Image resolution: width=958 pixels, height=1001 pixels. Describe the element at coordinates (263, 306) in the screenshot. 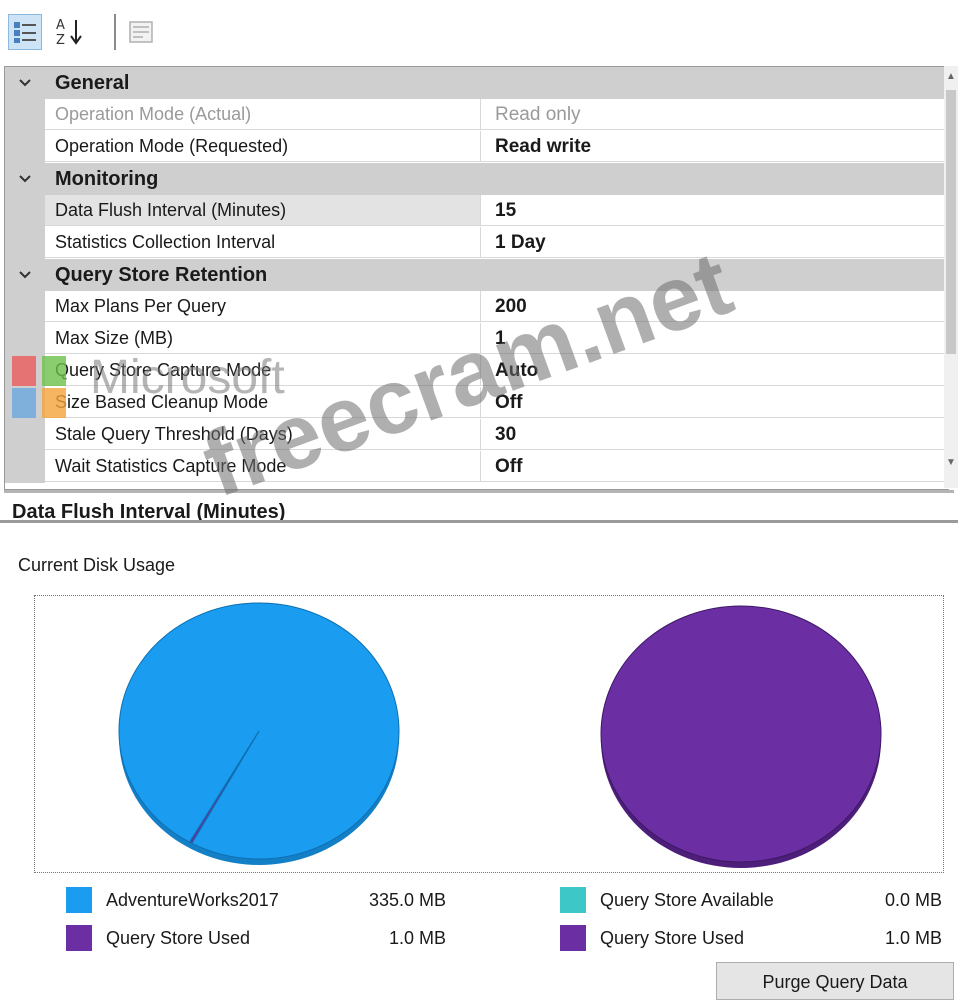

I see `property-name: Max Plans Per Query` at that location.